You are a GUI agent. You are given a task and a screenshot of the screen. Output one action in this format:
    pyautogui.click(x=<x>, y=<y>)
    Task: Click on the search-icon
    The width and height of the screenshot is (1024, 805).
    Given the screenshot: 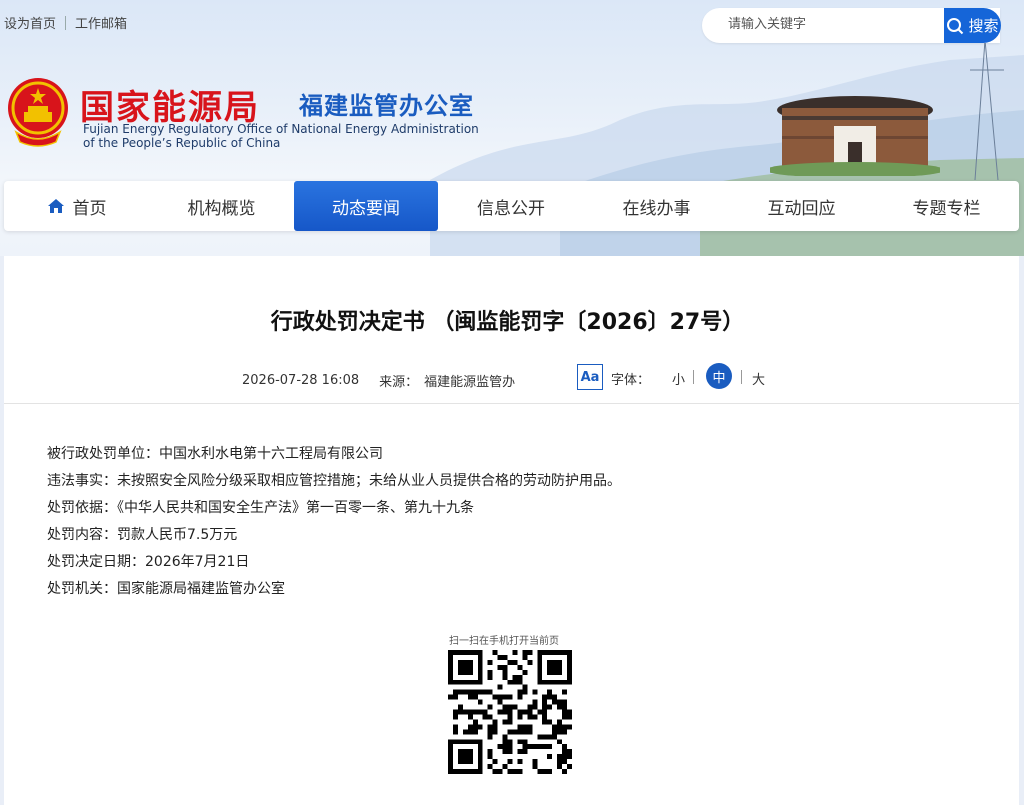 What is the action you would take?
    pyautogui.click(x=955, y=25)
    